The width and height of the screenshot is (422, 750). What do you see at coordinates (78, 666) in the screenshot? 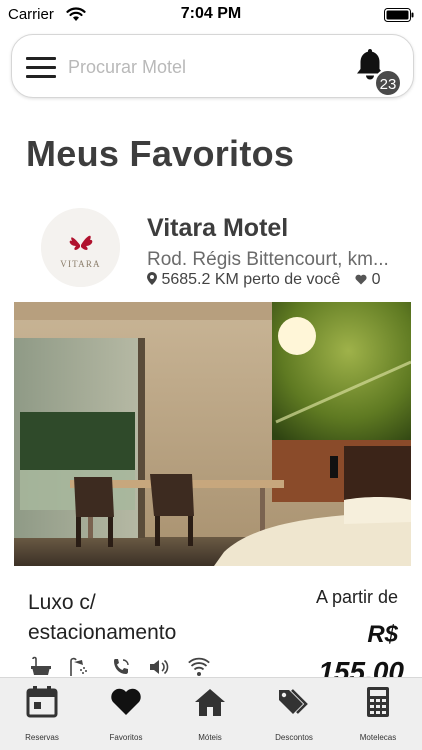
I see `shower-icon` at bounding box center [78, 666].